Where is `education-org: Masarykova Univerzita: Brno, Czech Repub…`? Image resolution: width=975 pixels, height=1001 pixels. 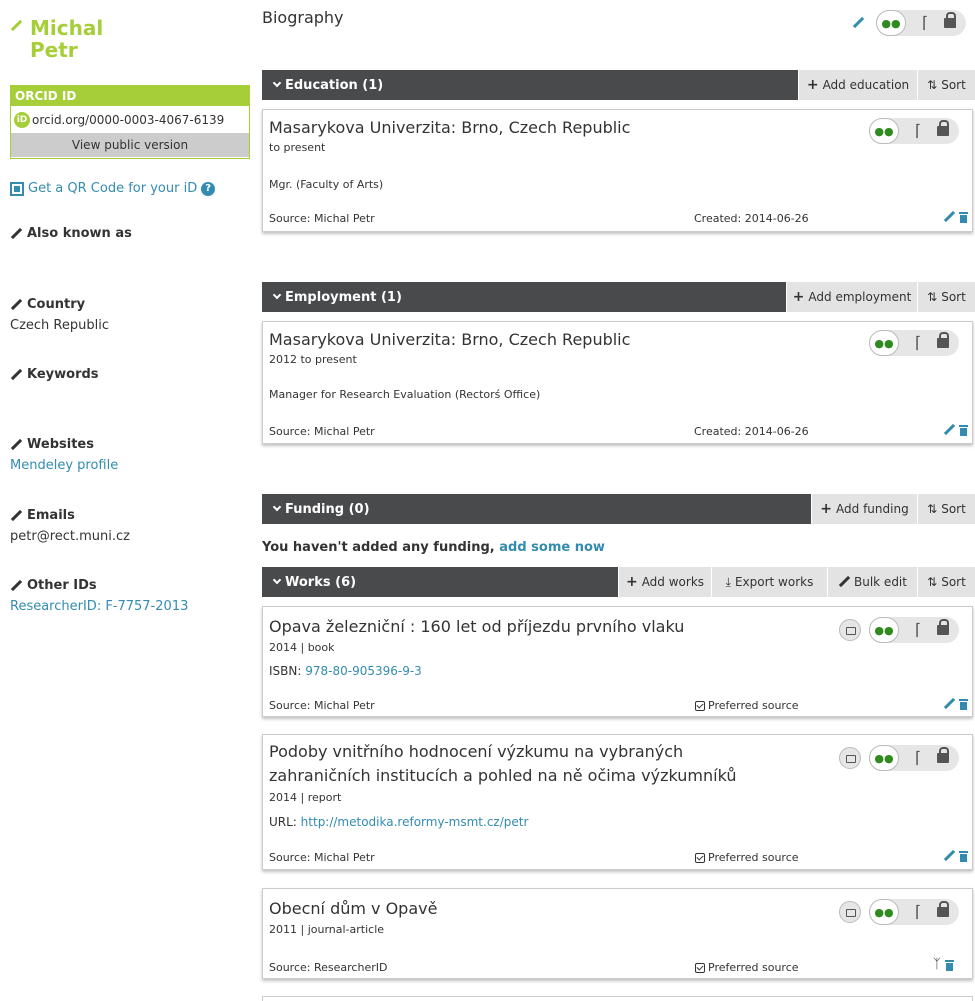 education-org: Masarykova Univerzita: Brno, Czech Repub… is located at coordinates (450, 127).